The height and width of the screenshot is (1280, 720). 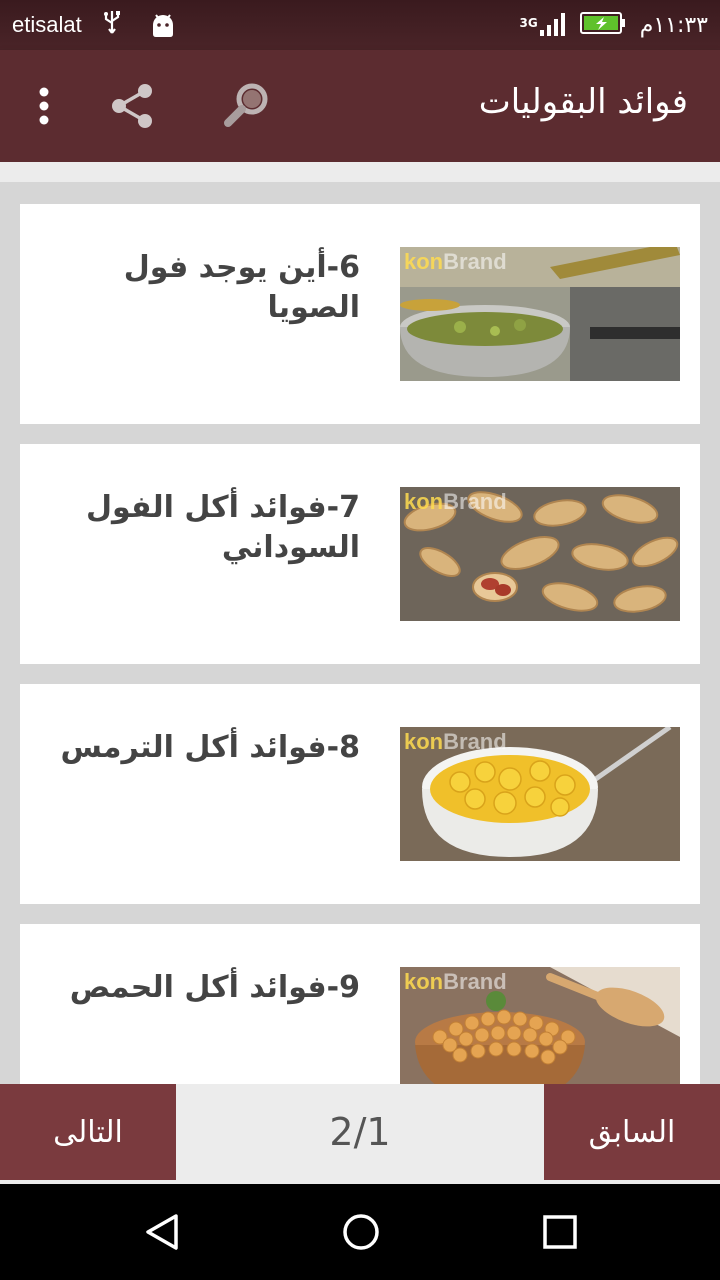 What do you see at coordinates (583, 102) in the screenshot?
I see `page-title: فوائد البقوليات` at bounding box center [583, 102].